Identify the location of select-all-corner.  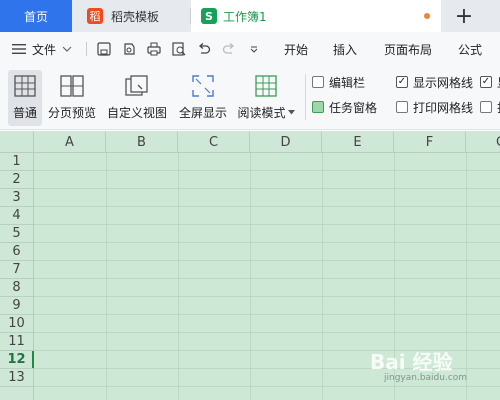
(17, 142).